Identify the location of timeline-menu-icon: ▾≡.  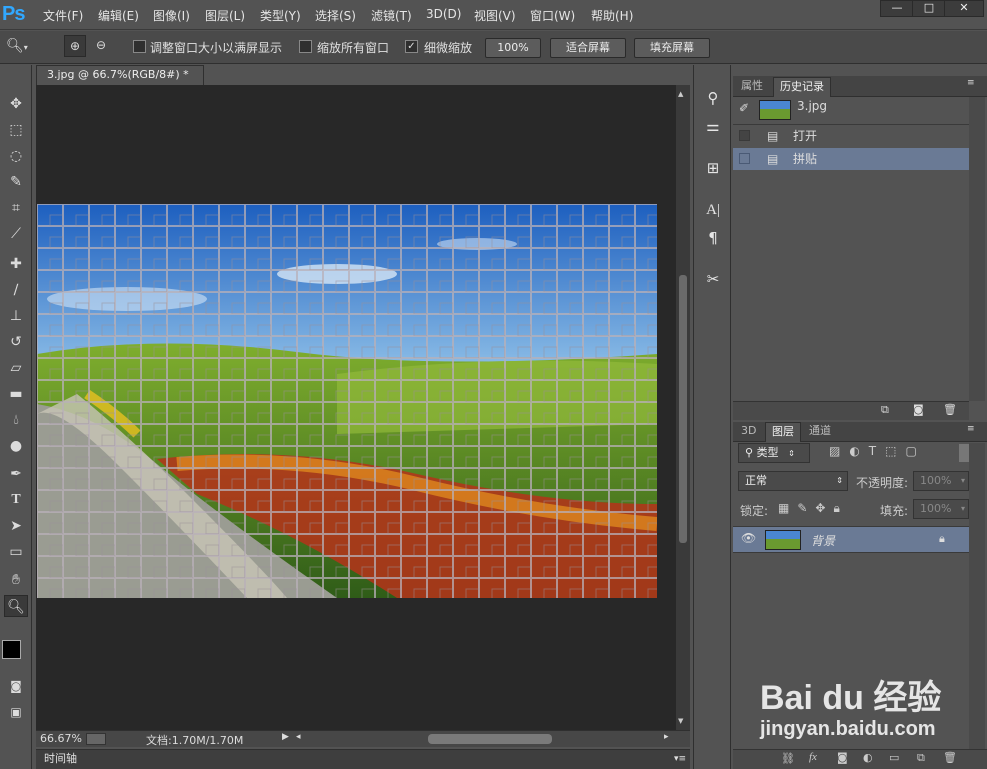
(680, 759).